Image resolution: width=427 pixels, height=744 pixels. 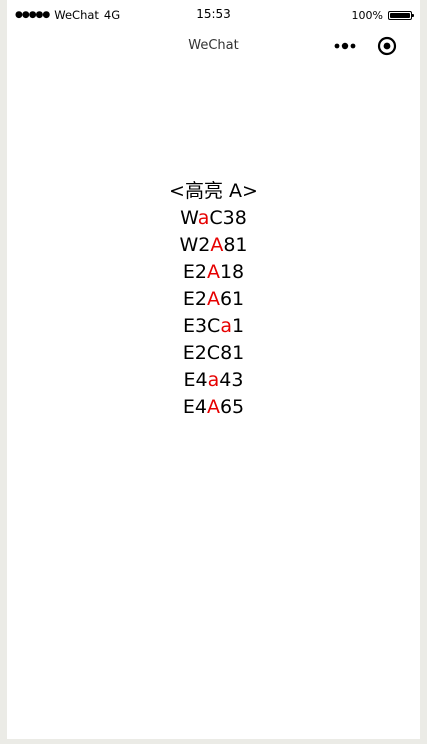 I want to click on result-line: E2A61, so click(x=213, y=299).